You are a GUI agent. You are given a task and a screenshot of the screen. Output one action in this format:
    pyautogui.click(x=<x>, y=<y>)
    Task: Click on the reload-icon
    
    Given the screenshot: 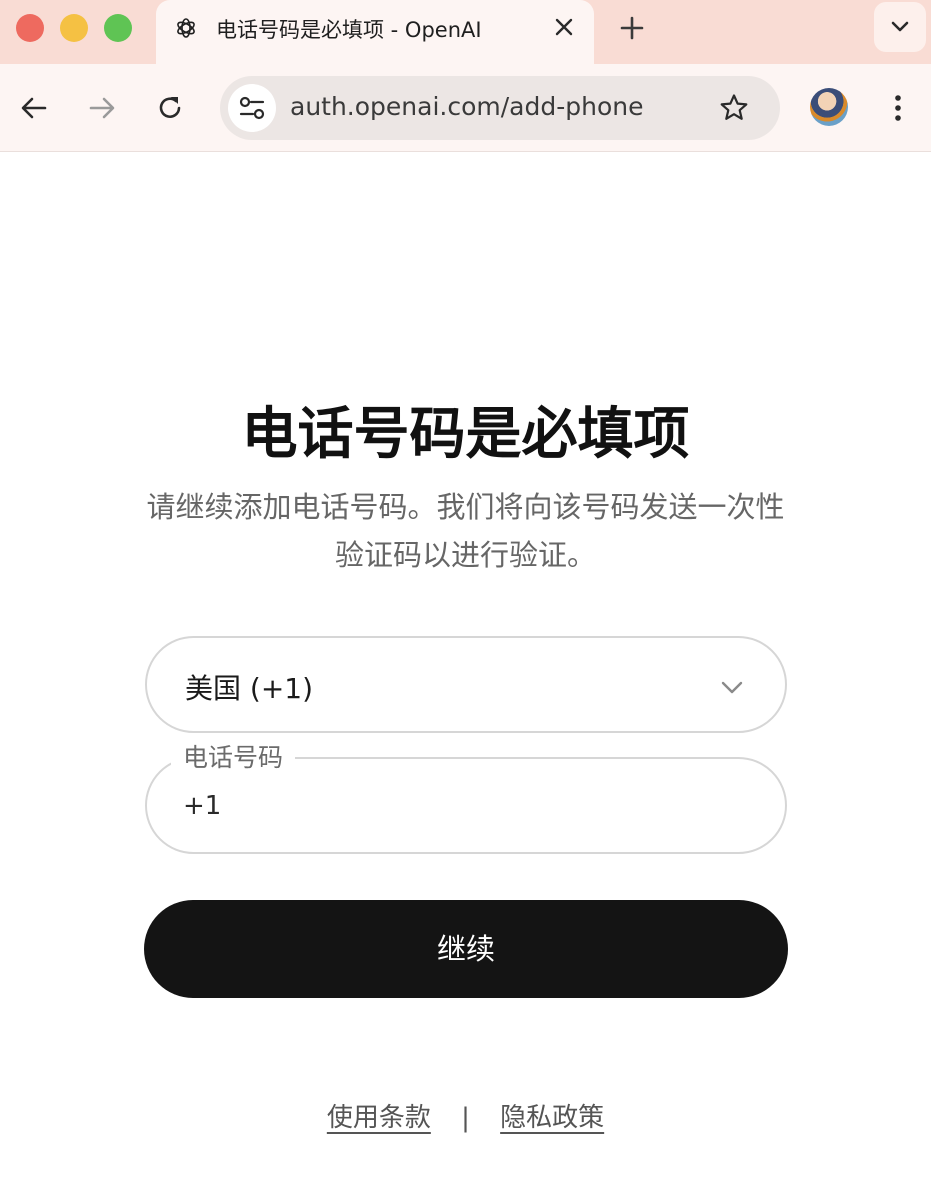 What is the action you would take?
    pyautogui.click(x=170, y=108)
    